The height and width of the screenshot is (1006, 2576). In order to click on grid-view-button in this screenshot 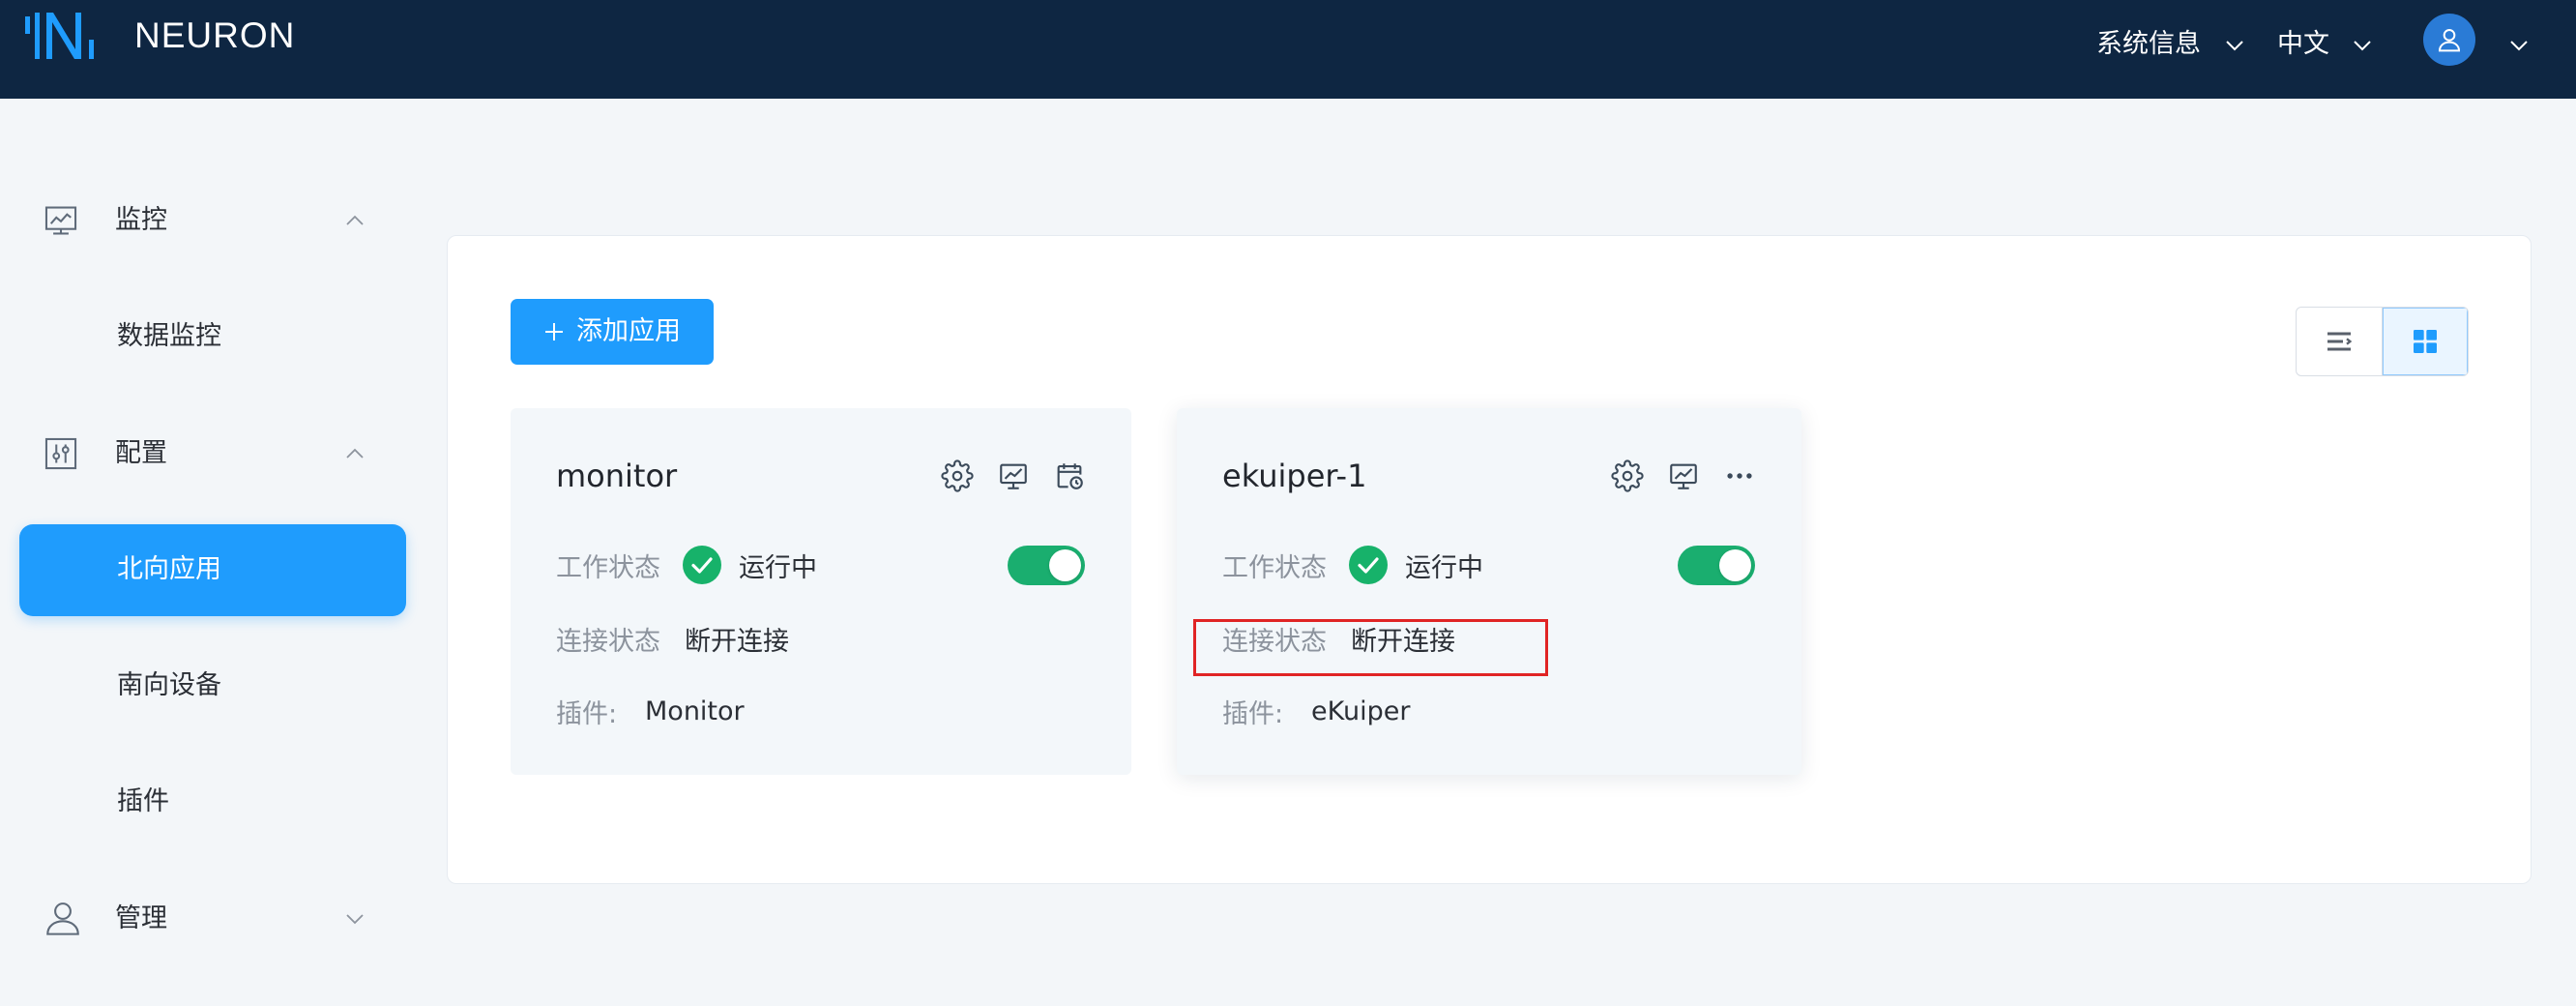, I will do `click(2425, 342)`.